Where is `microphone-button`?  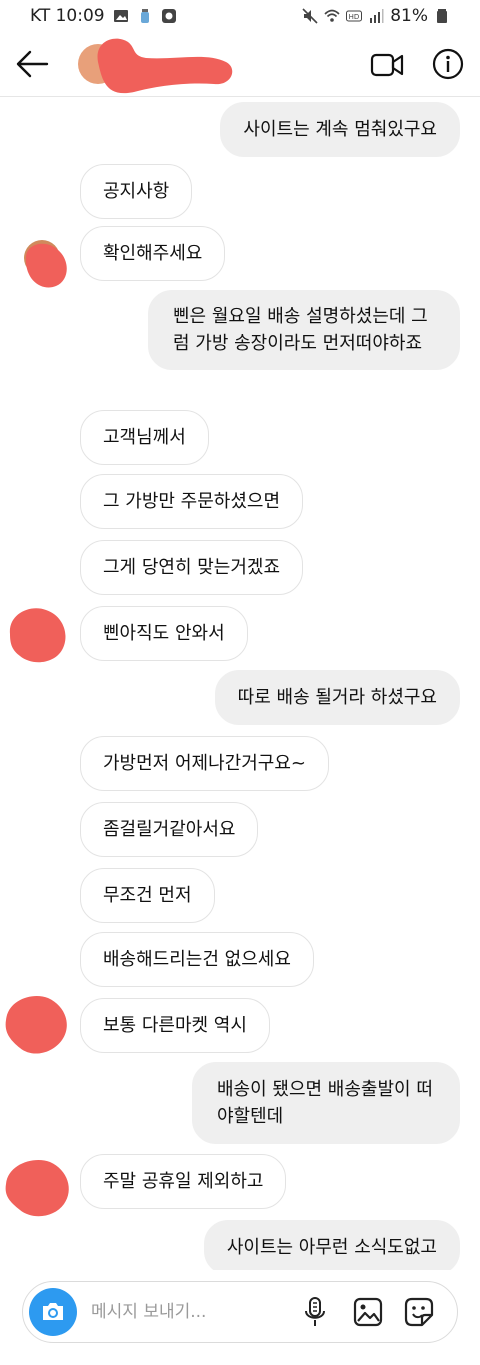 microphone-button is located at coordinates (315, 1312).